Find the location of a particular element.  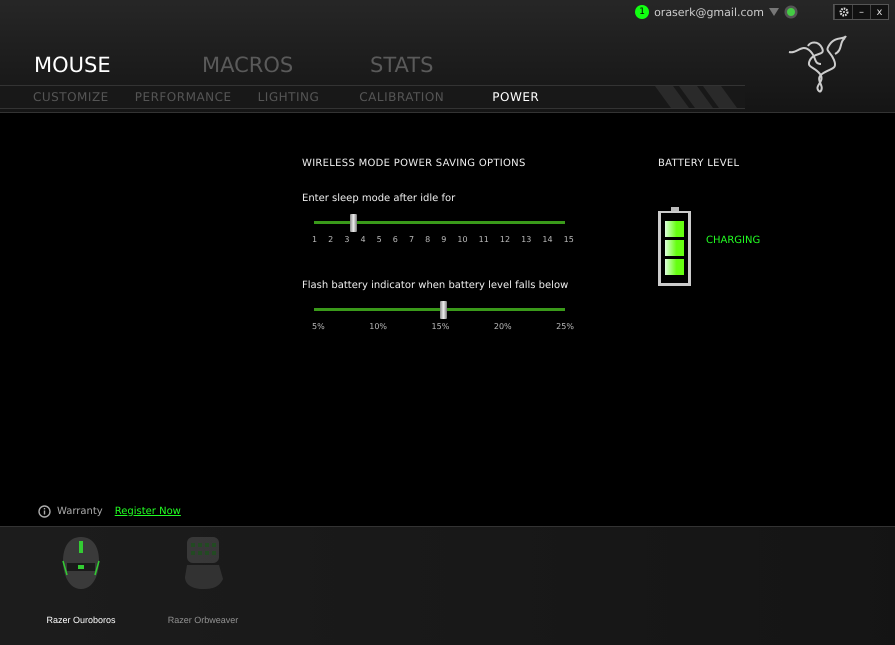

status-icon is located at coordinates (791, 12).